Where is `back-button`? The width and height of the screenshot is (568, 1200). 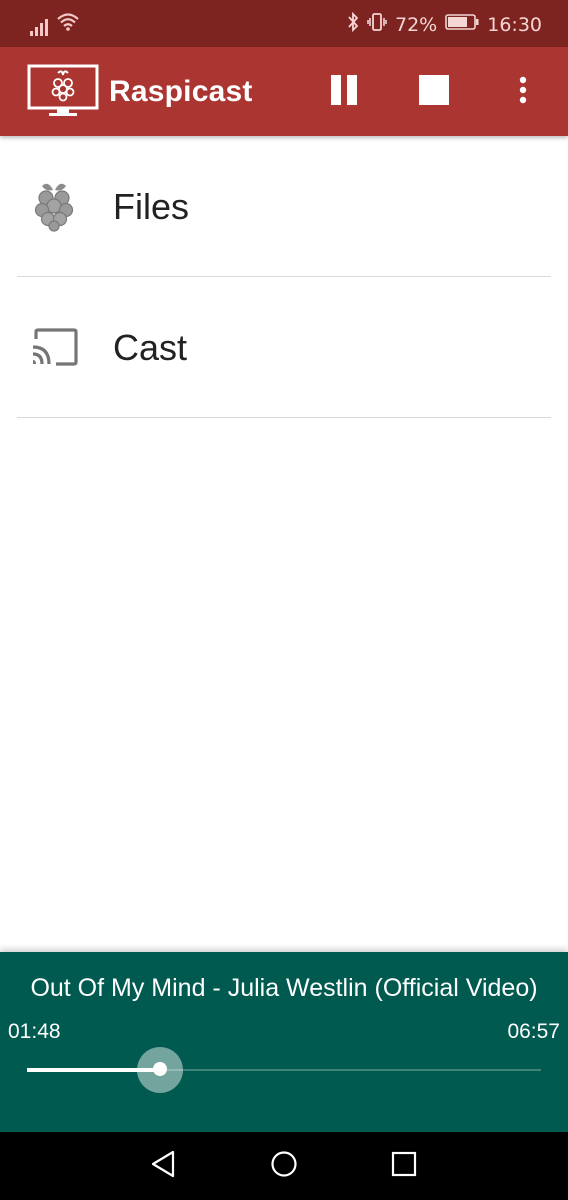 back-button is located at coordinates (163, 1166).